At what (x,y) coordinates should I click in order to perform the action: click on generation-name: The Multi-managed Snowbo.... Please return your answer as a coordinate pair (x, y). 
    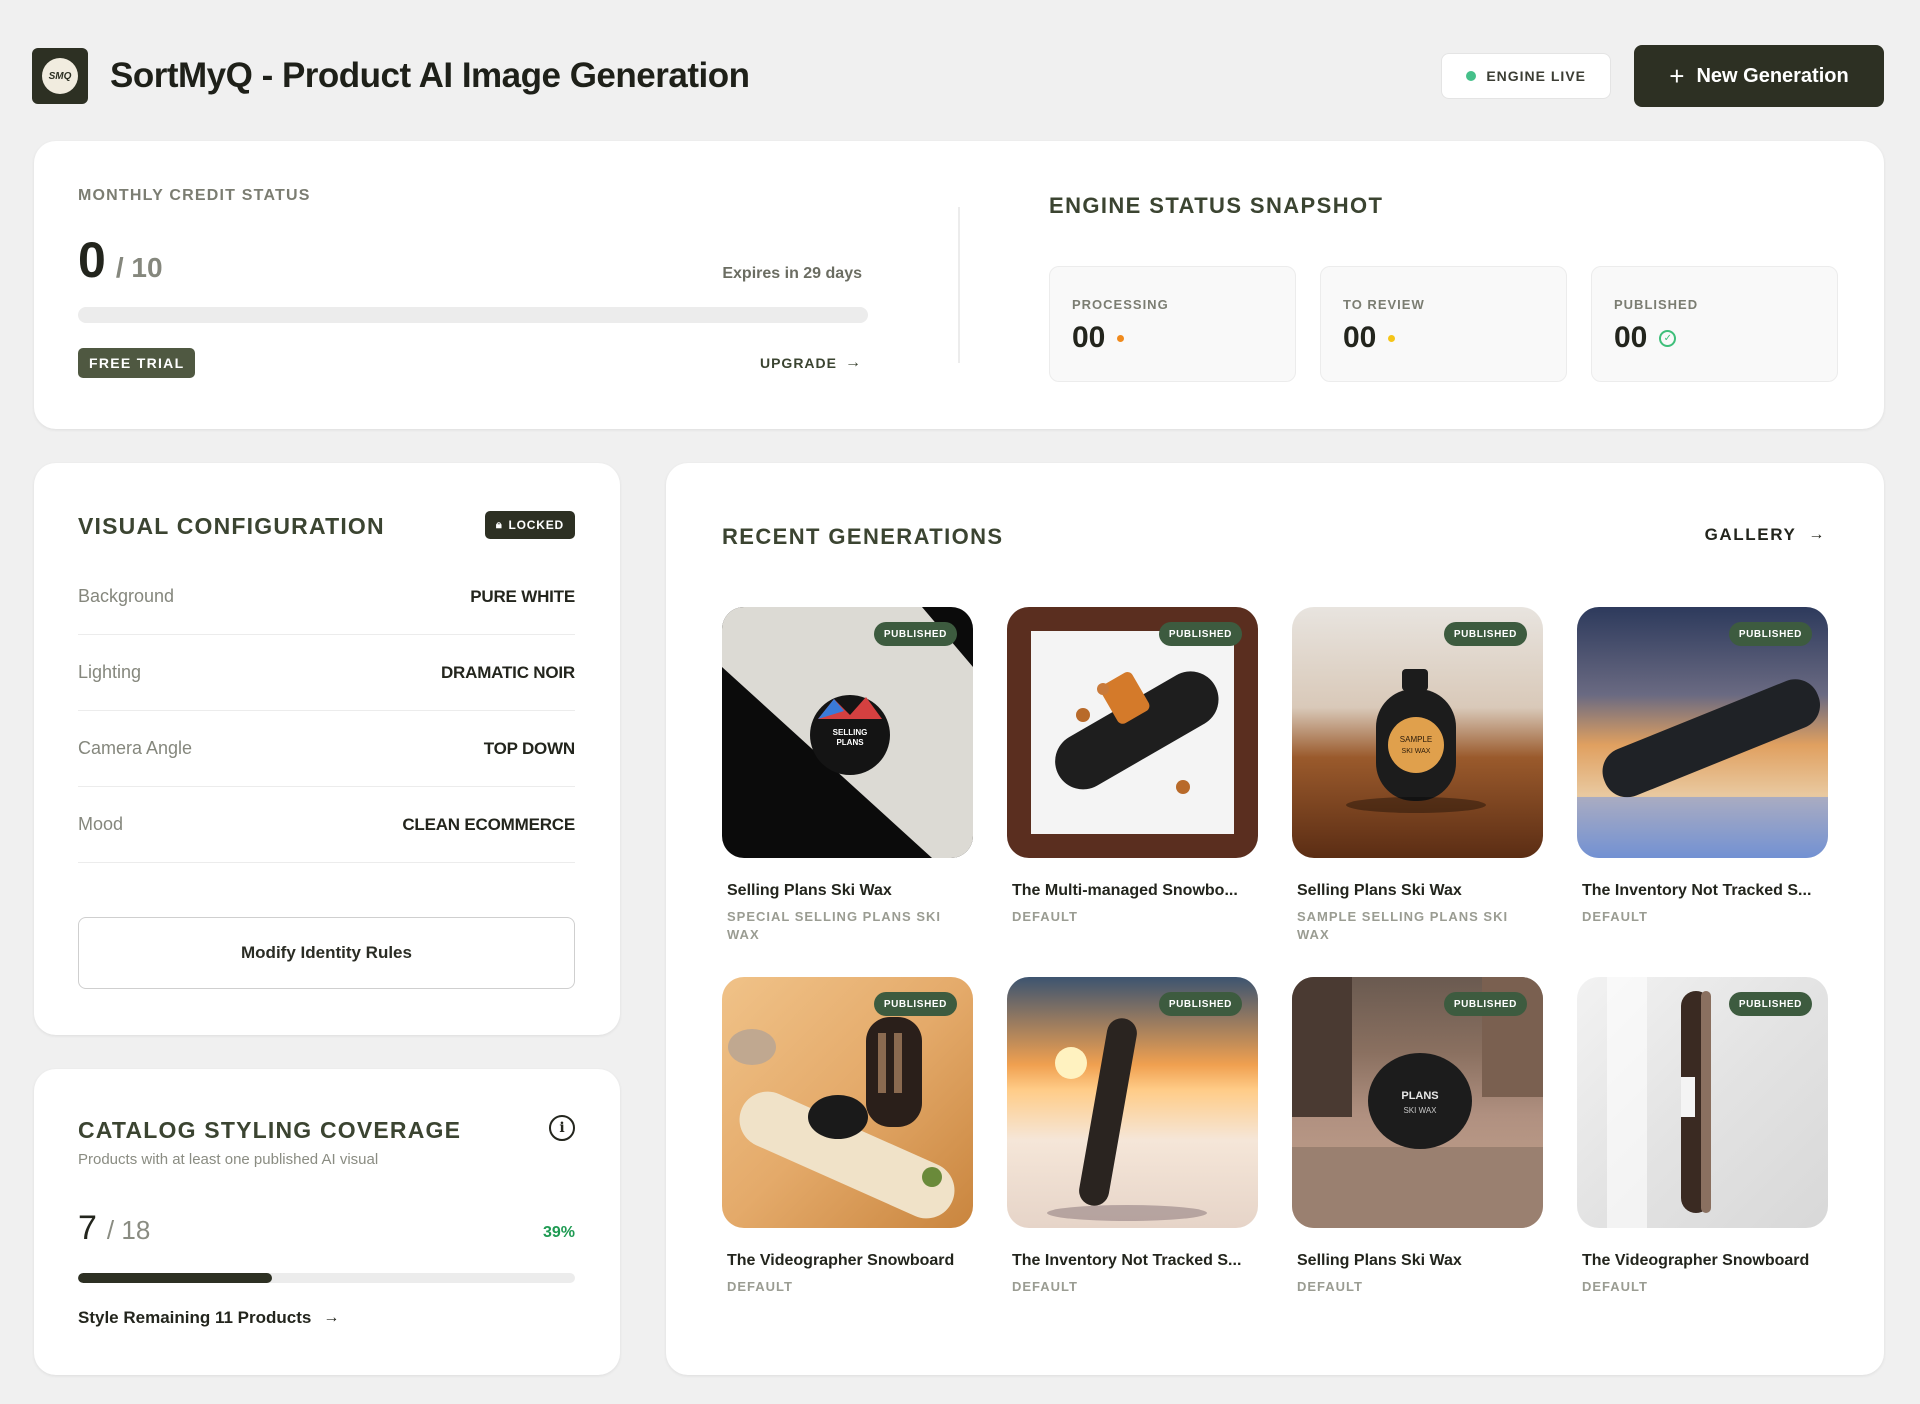
    Looking at the image, I should click on (1125, 890).